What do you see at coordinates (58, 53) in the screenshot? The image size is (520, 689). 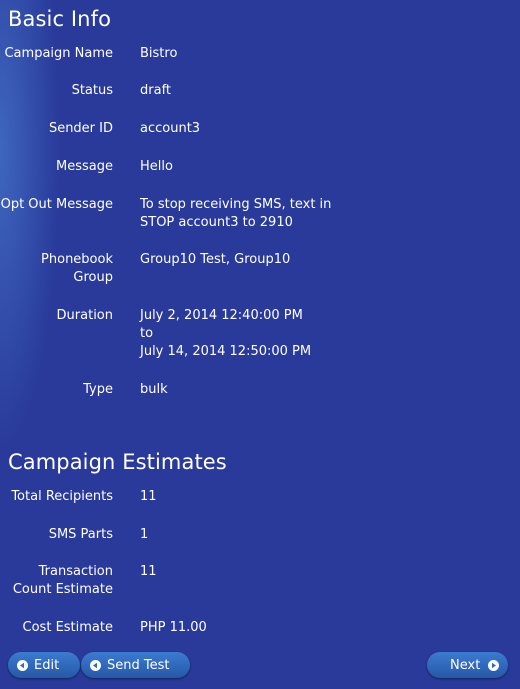 I see `campaign-name-label: Campaign Name` at bounding box center [58, 53].